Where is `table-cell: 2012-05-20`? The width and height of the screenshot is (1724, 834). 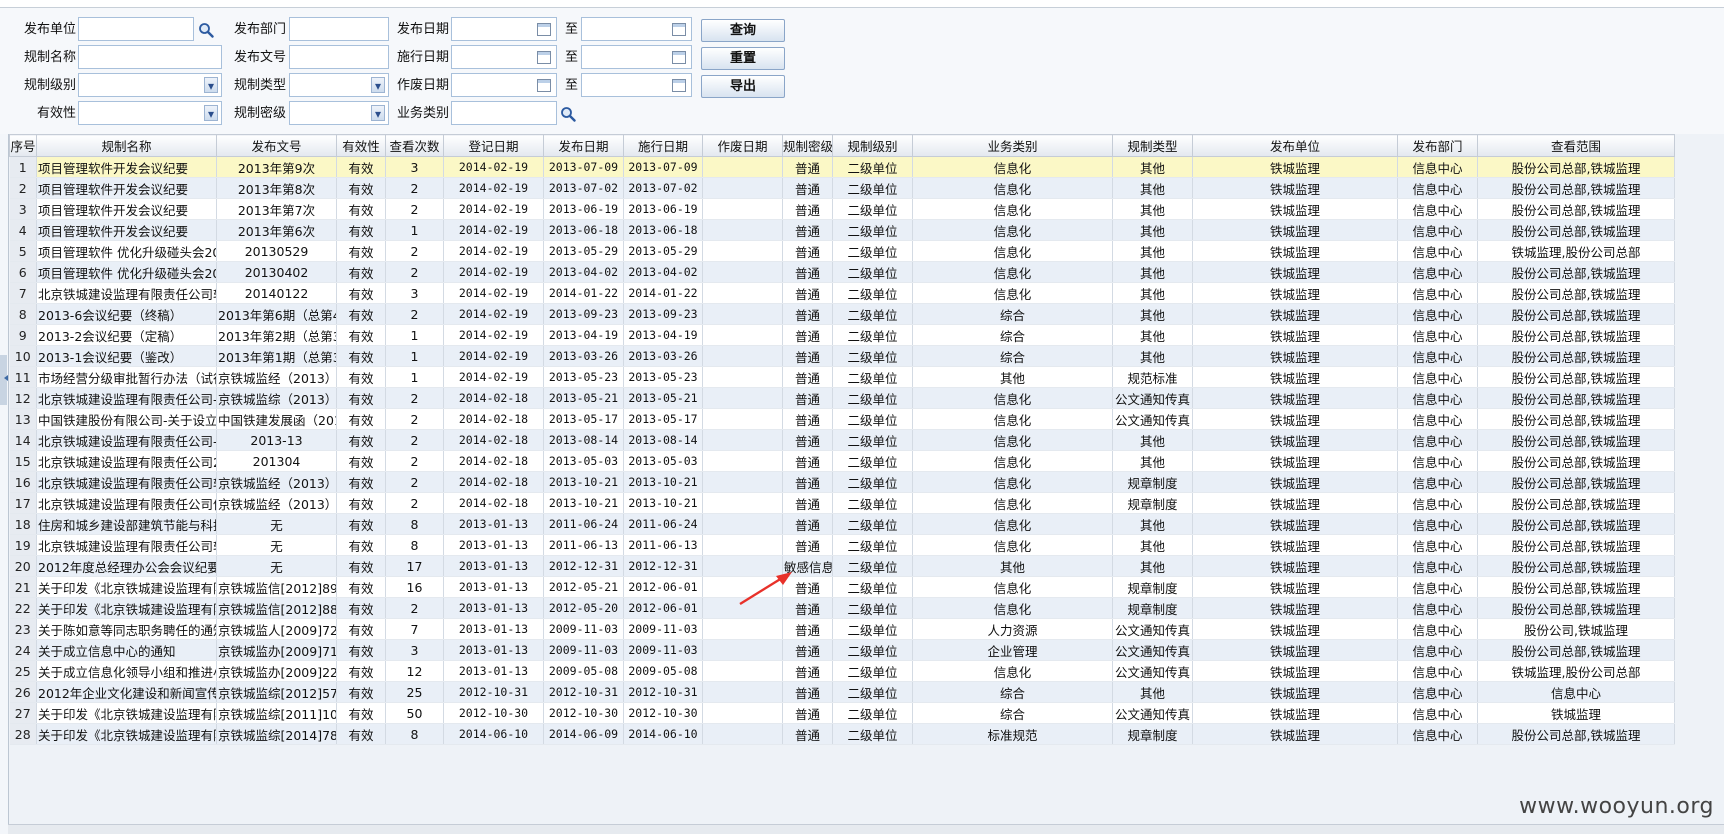
table-cell: 2012-05-20 is located at coordinates (583, 608).